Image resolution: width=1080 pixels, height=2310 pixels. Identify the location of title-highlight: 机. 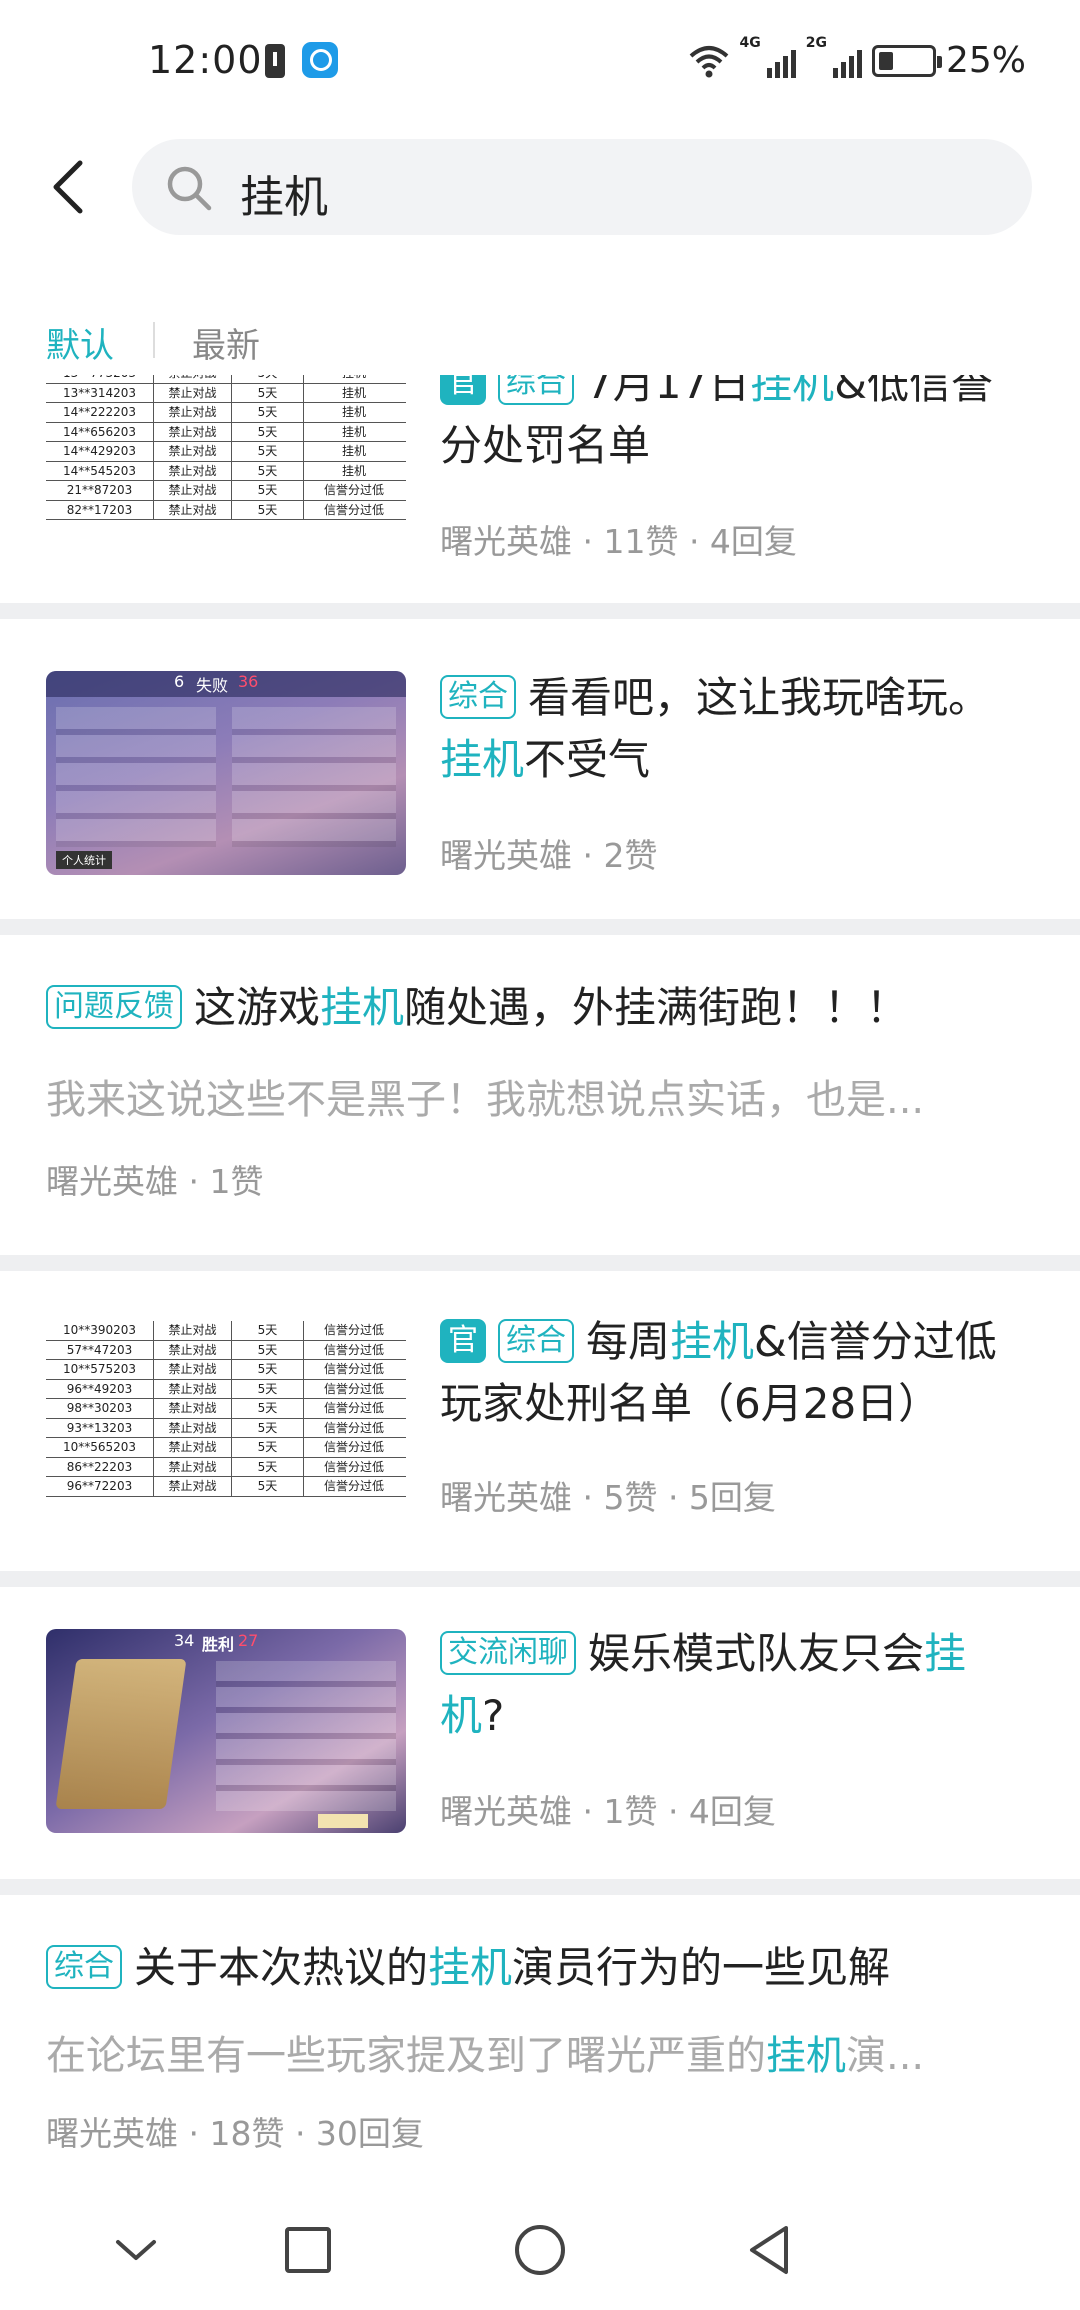
(461, 1715).